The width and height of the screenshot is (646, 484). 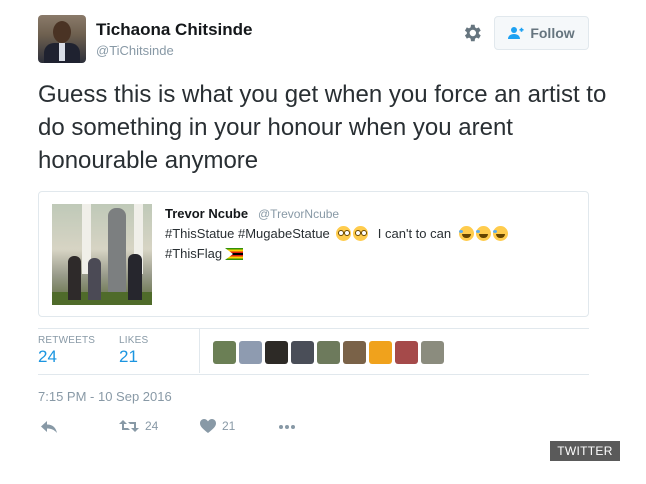 What do you see at coordinates (516, 33) in the screenshot?
I see `add-user-icon` at bounding box center [516, 33].